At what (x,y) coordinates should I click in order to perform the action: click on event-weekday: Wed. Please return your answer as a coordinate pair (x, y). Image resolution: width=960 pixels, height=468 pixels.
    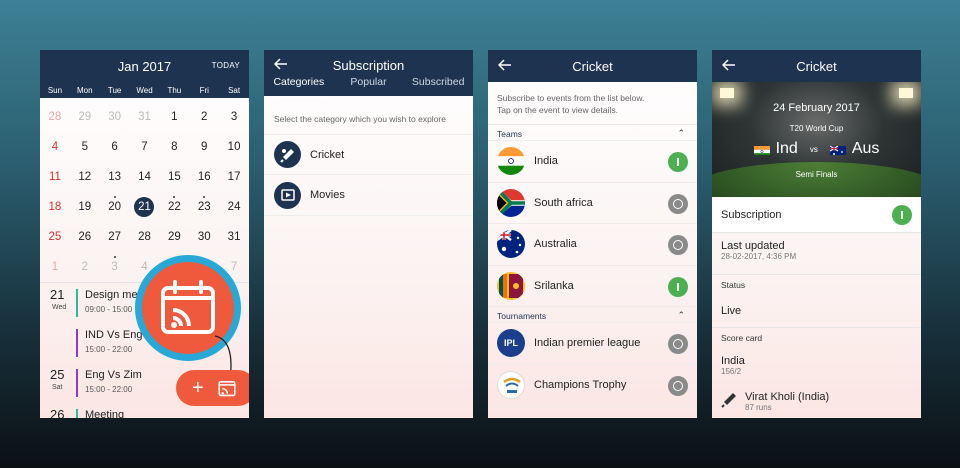
    Looking at the image, I should click on (59, 307).